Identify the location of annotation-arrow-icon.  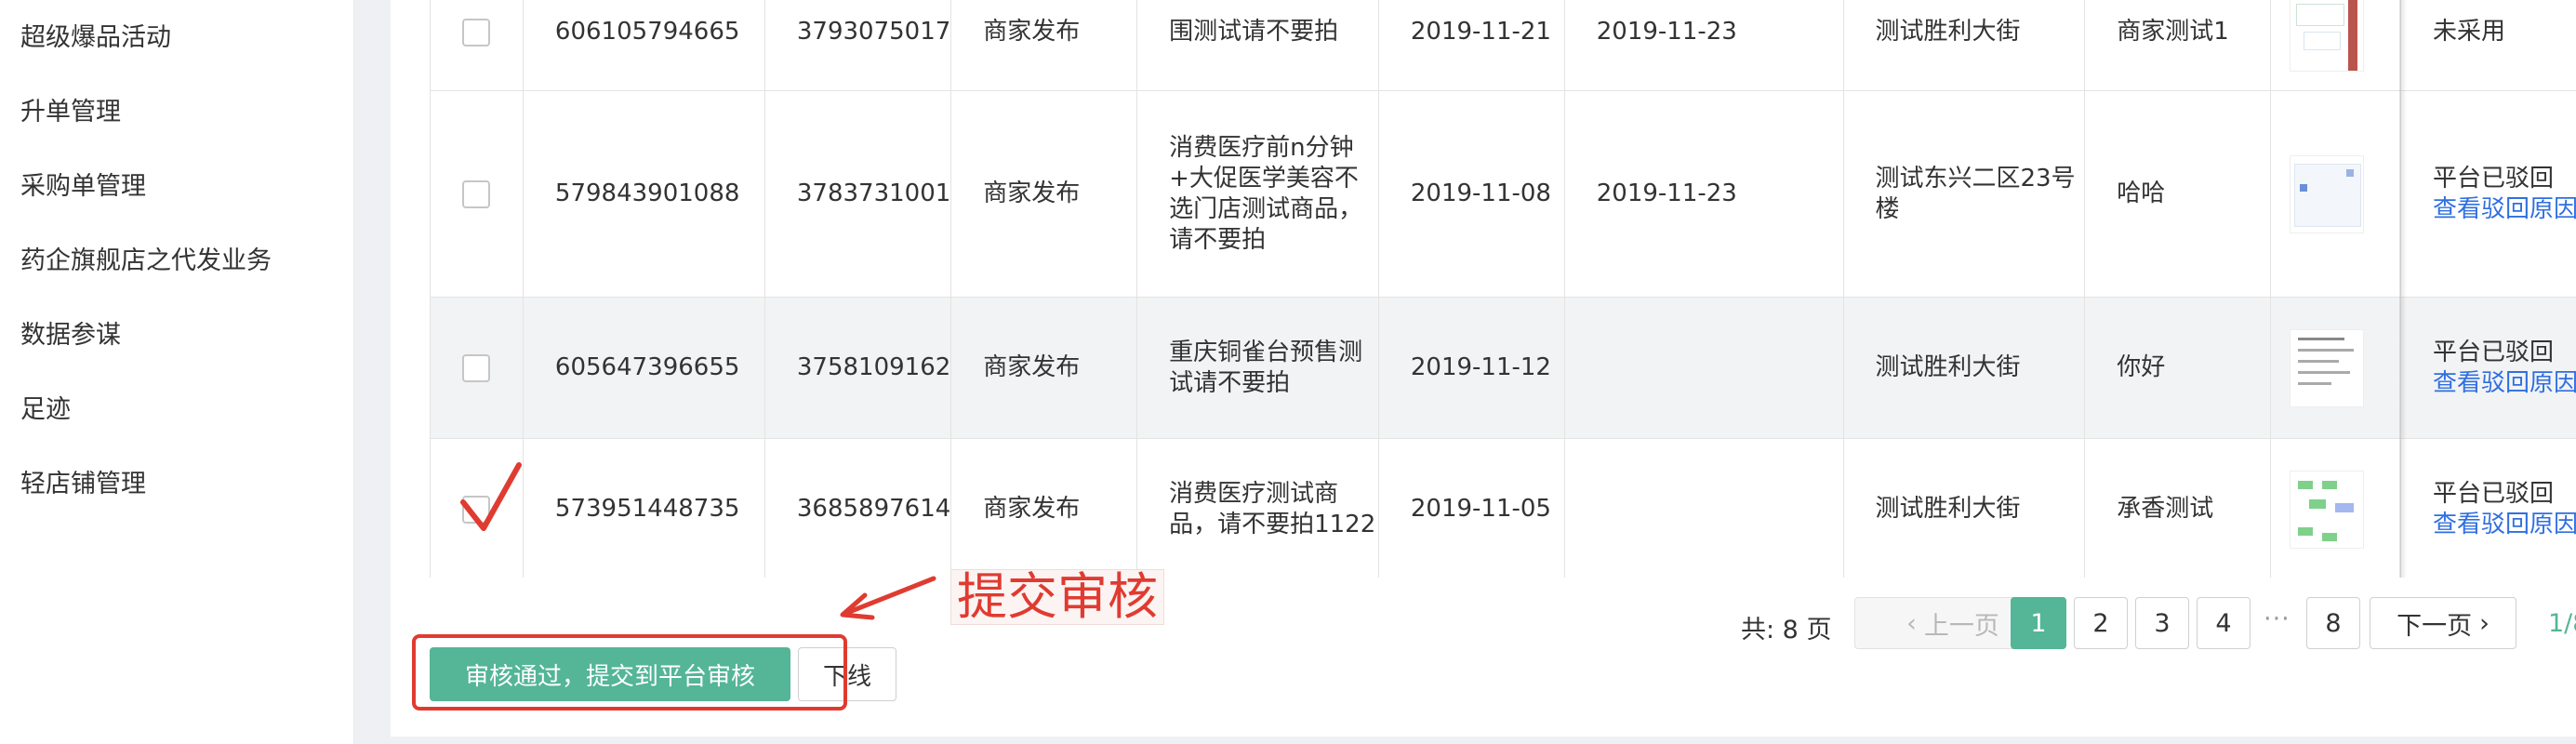
(888, 598).